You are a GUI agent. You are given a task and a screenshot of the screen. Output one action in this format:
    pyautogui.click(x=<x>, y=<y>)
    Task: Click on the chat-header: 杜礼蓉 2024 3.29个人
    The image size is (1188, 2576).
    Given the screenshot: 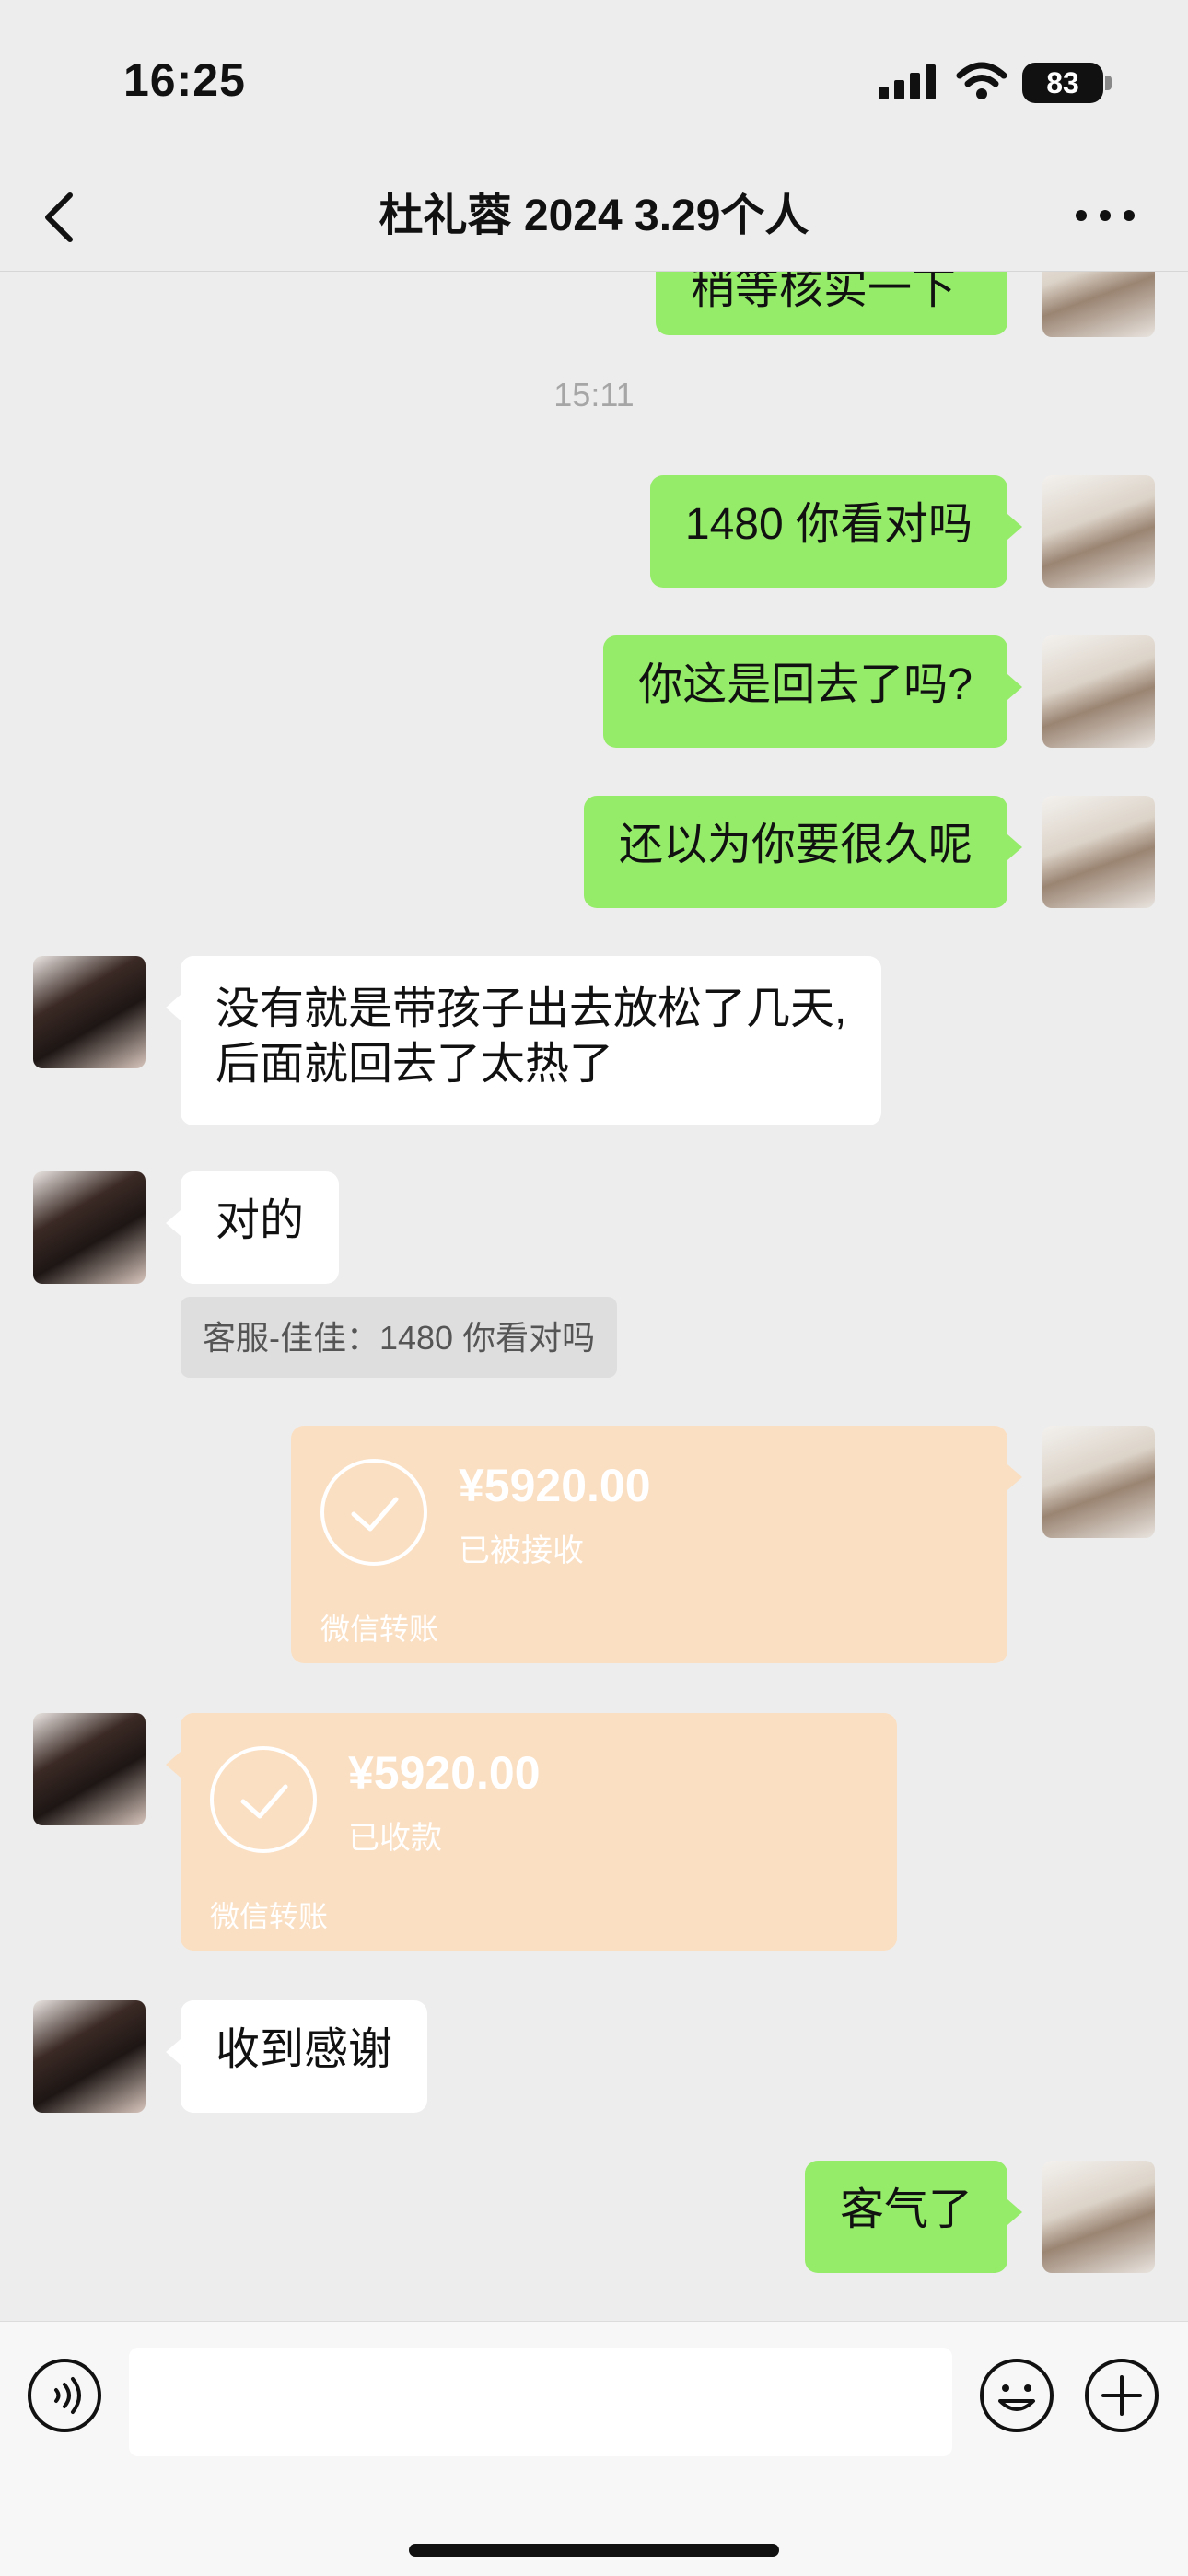 What is the action you would take?
    pyautogui.click(x=594, y=214)
    